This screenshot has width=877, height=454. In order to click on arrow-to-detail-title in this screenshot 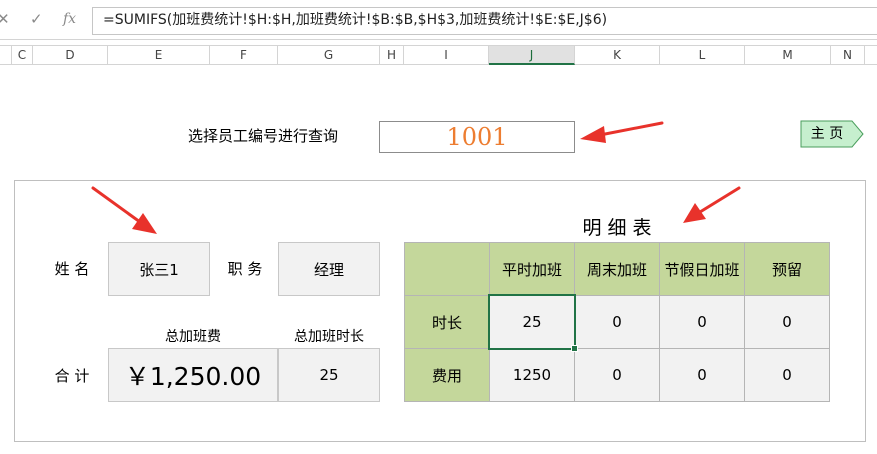, I will do `click(712, 204)`.